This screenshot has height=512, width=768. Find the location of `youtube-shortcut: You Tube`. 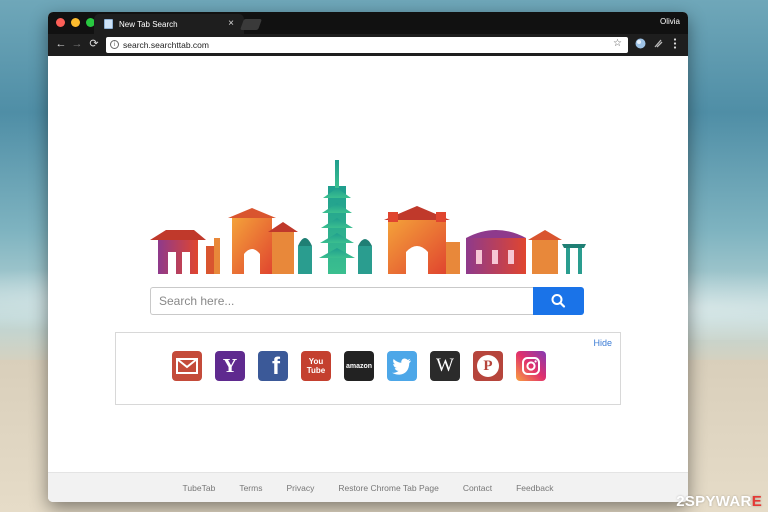

youtube-shortcut: You Tube is located at coordinates (316, 366).